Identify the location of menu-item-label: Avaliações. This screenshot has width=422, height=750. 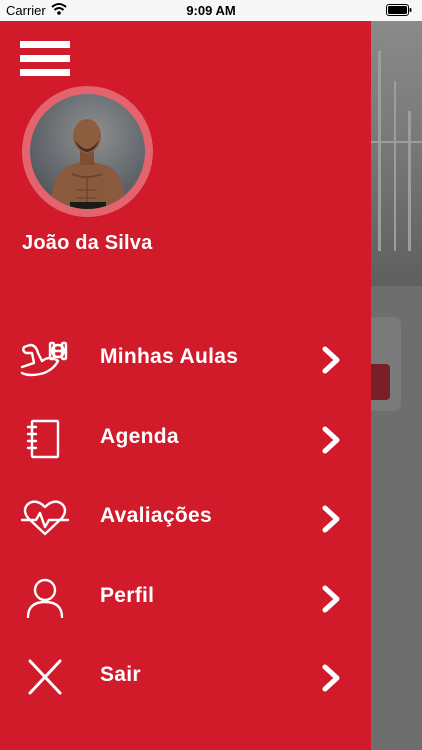
(156, 515).